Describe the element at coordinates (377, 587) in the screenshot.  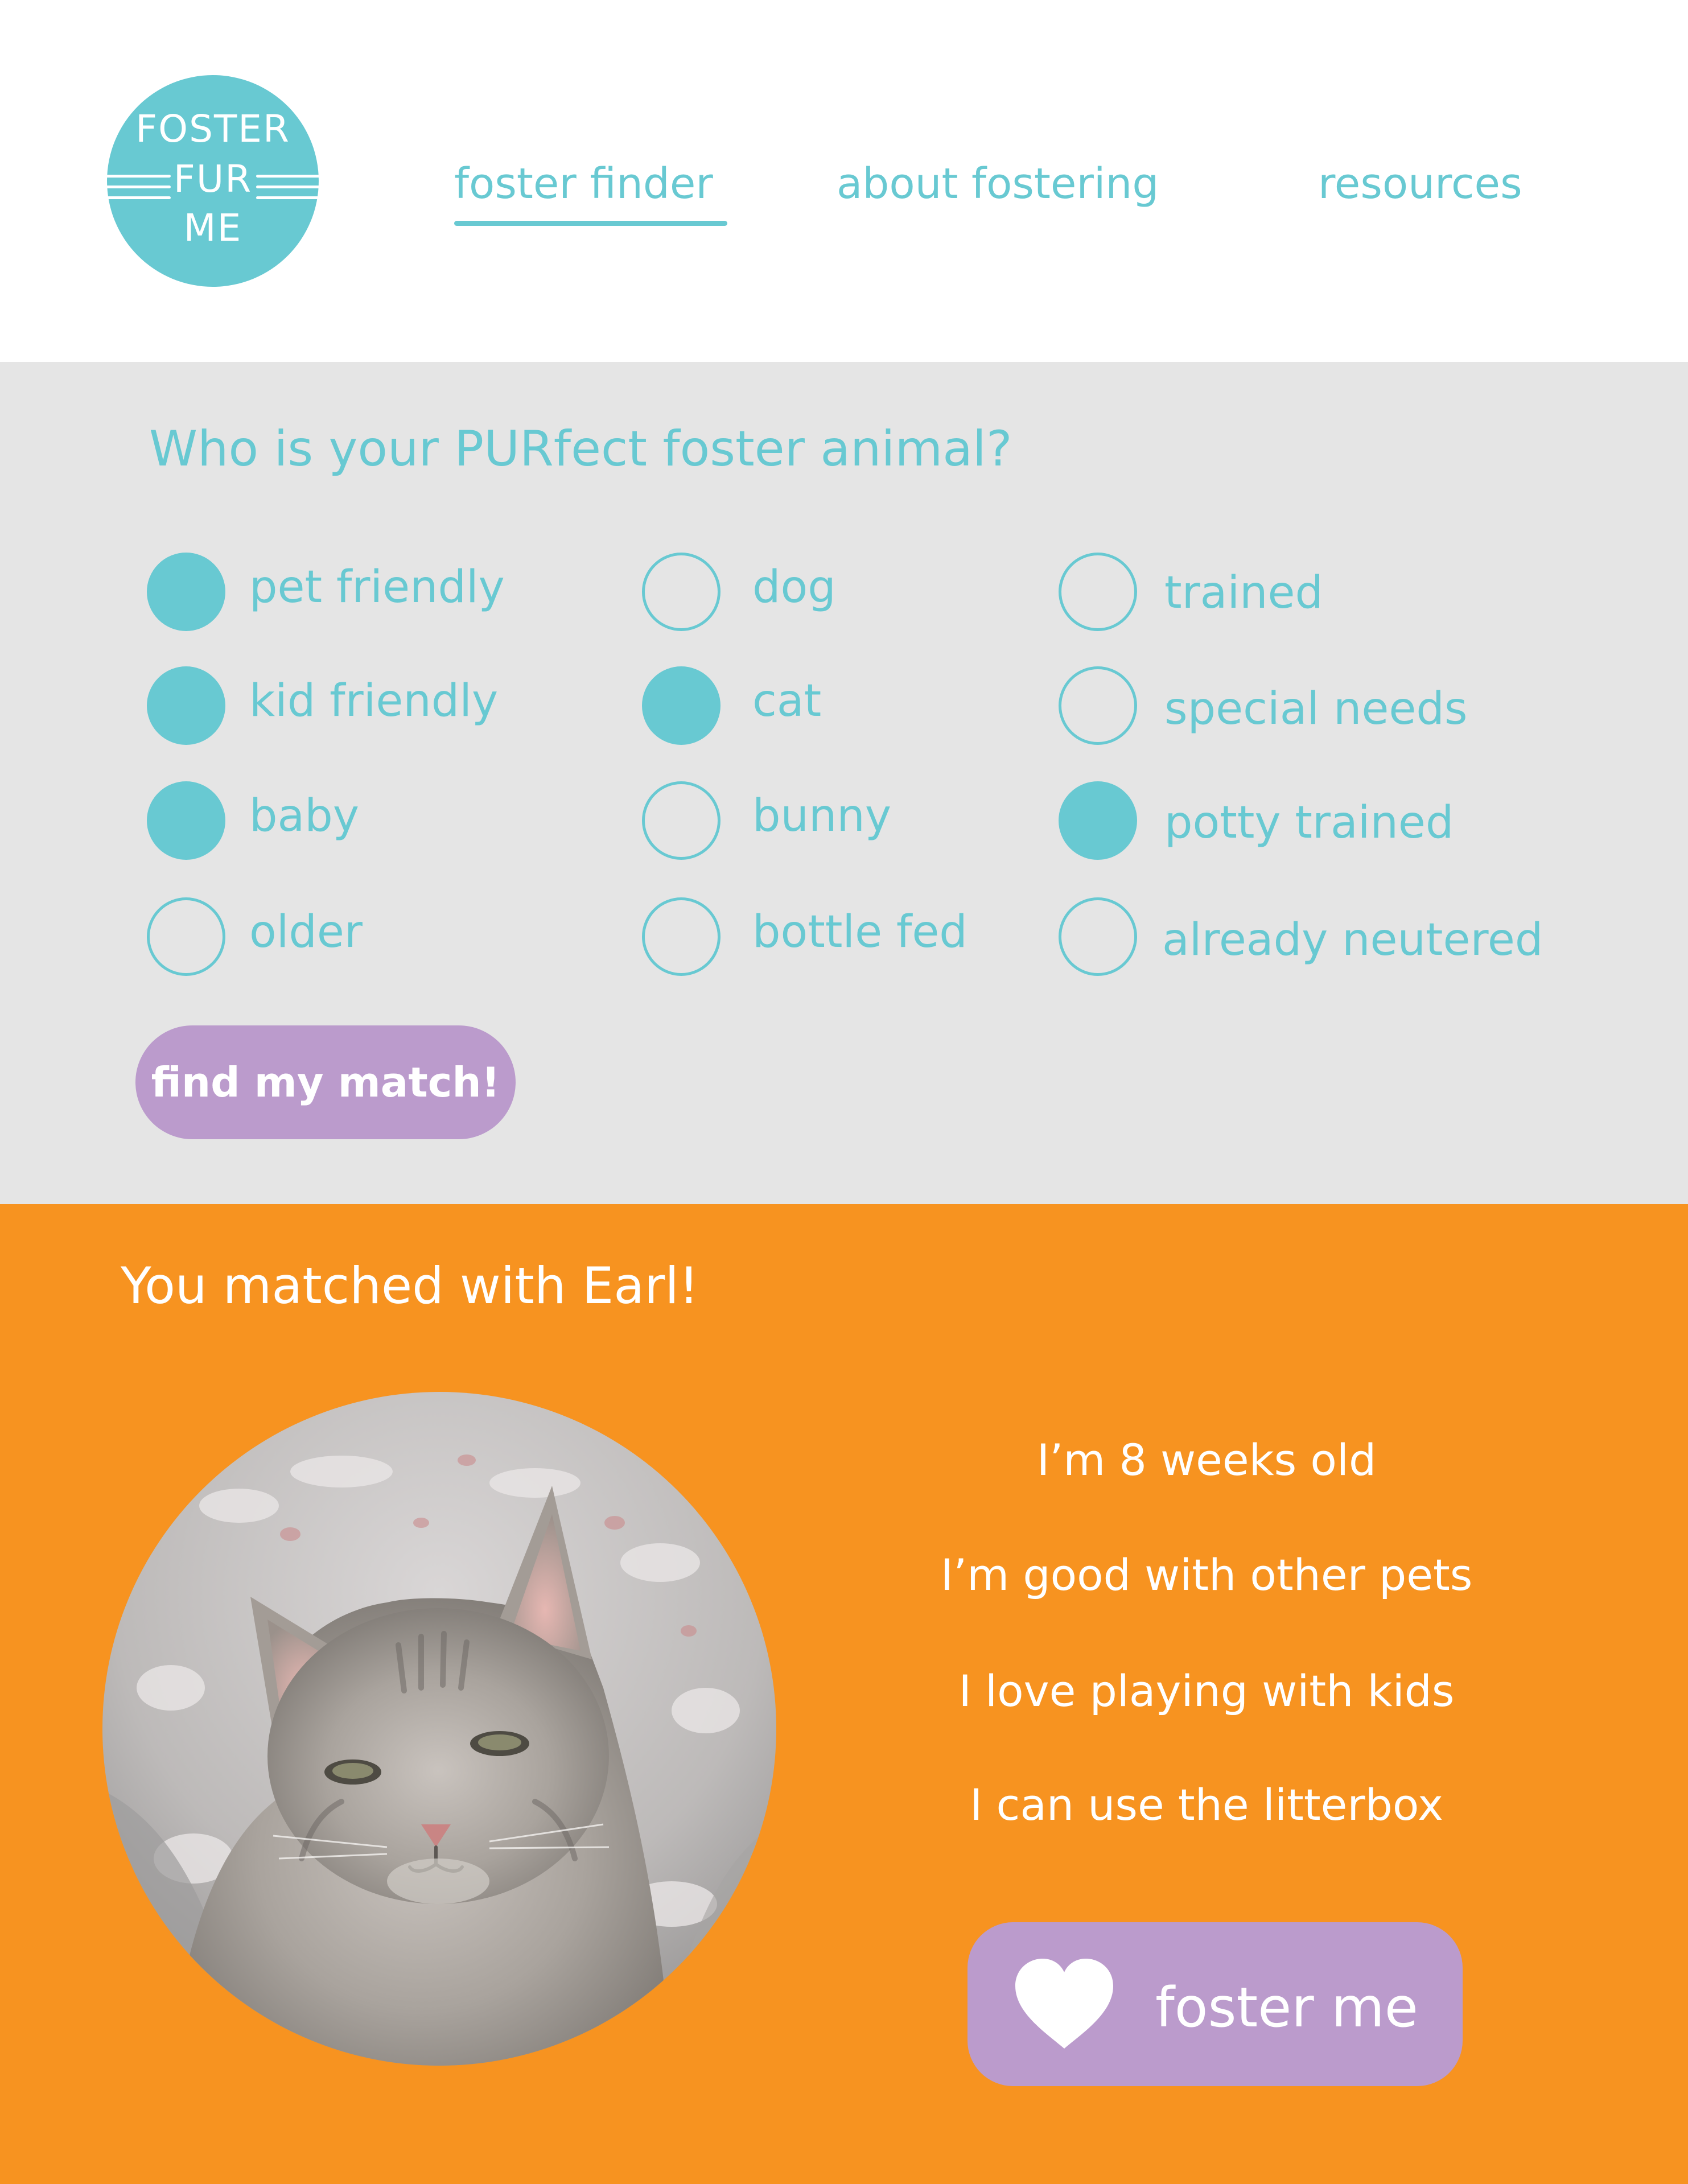
I see `option-label-pet-friendly: pet friendly` at that location.